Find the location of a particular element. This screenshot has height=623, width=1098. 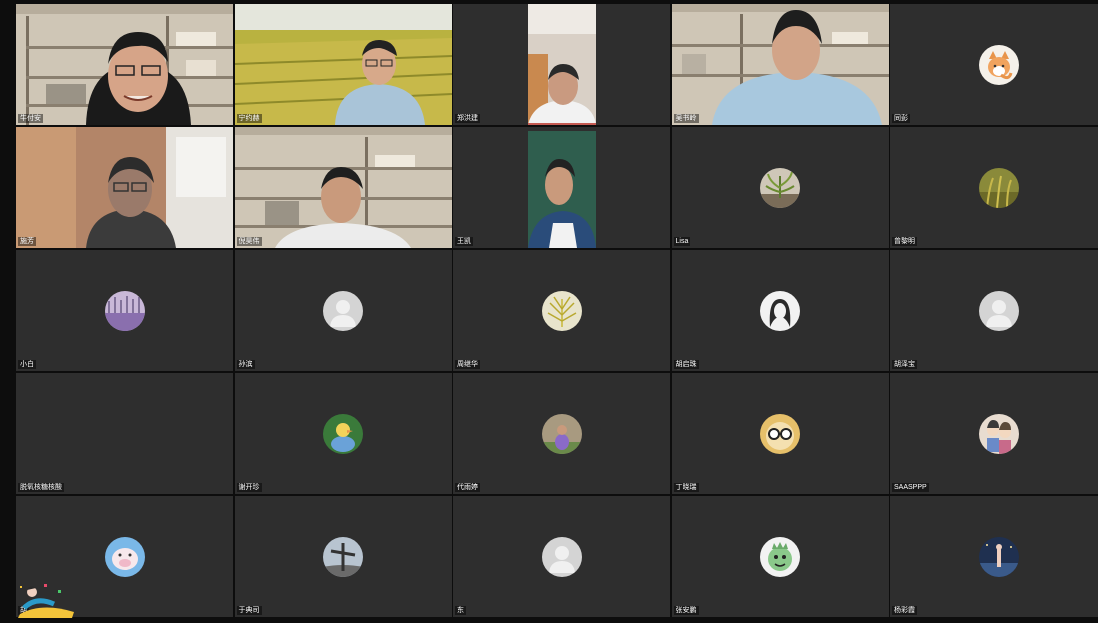

participant-tile: 孙滨 is located at coordinates (343, 310).